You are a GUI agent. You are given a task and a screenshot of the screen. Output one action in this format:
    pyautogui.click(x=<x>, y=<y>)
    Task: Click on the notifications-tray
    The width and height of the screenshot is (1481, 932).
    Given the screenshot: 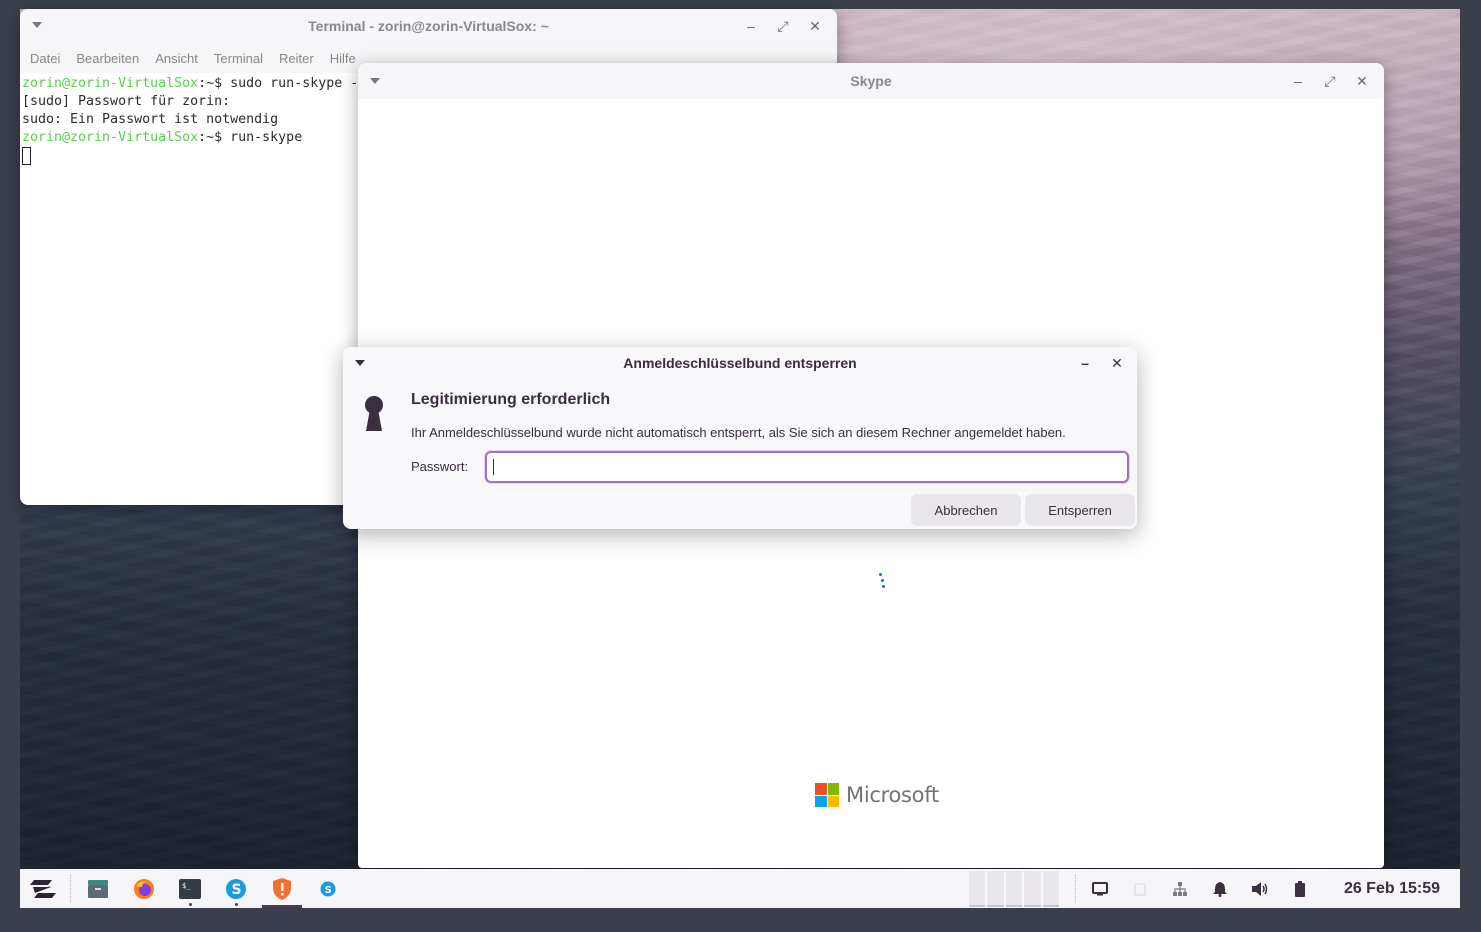 What is the action you would take?
    pyautogui.click(x=1220, y=888)
    